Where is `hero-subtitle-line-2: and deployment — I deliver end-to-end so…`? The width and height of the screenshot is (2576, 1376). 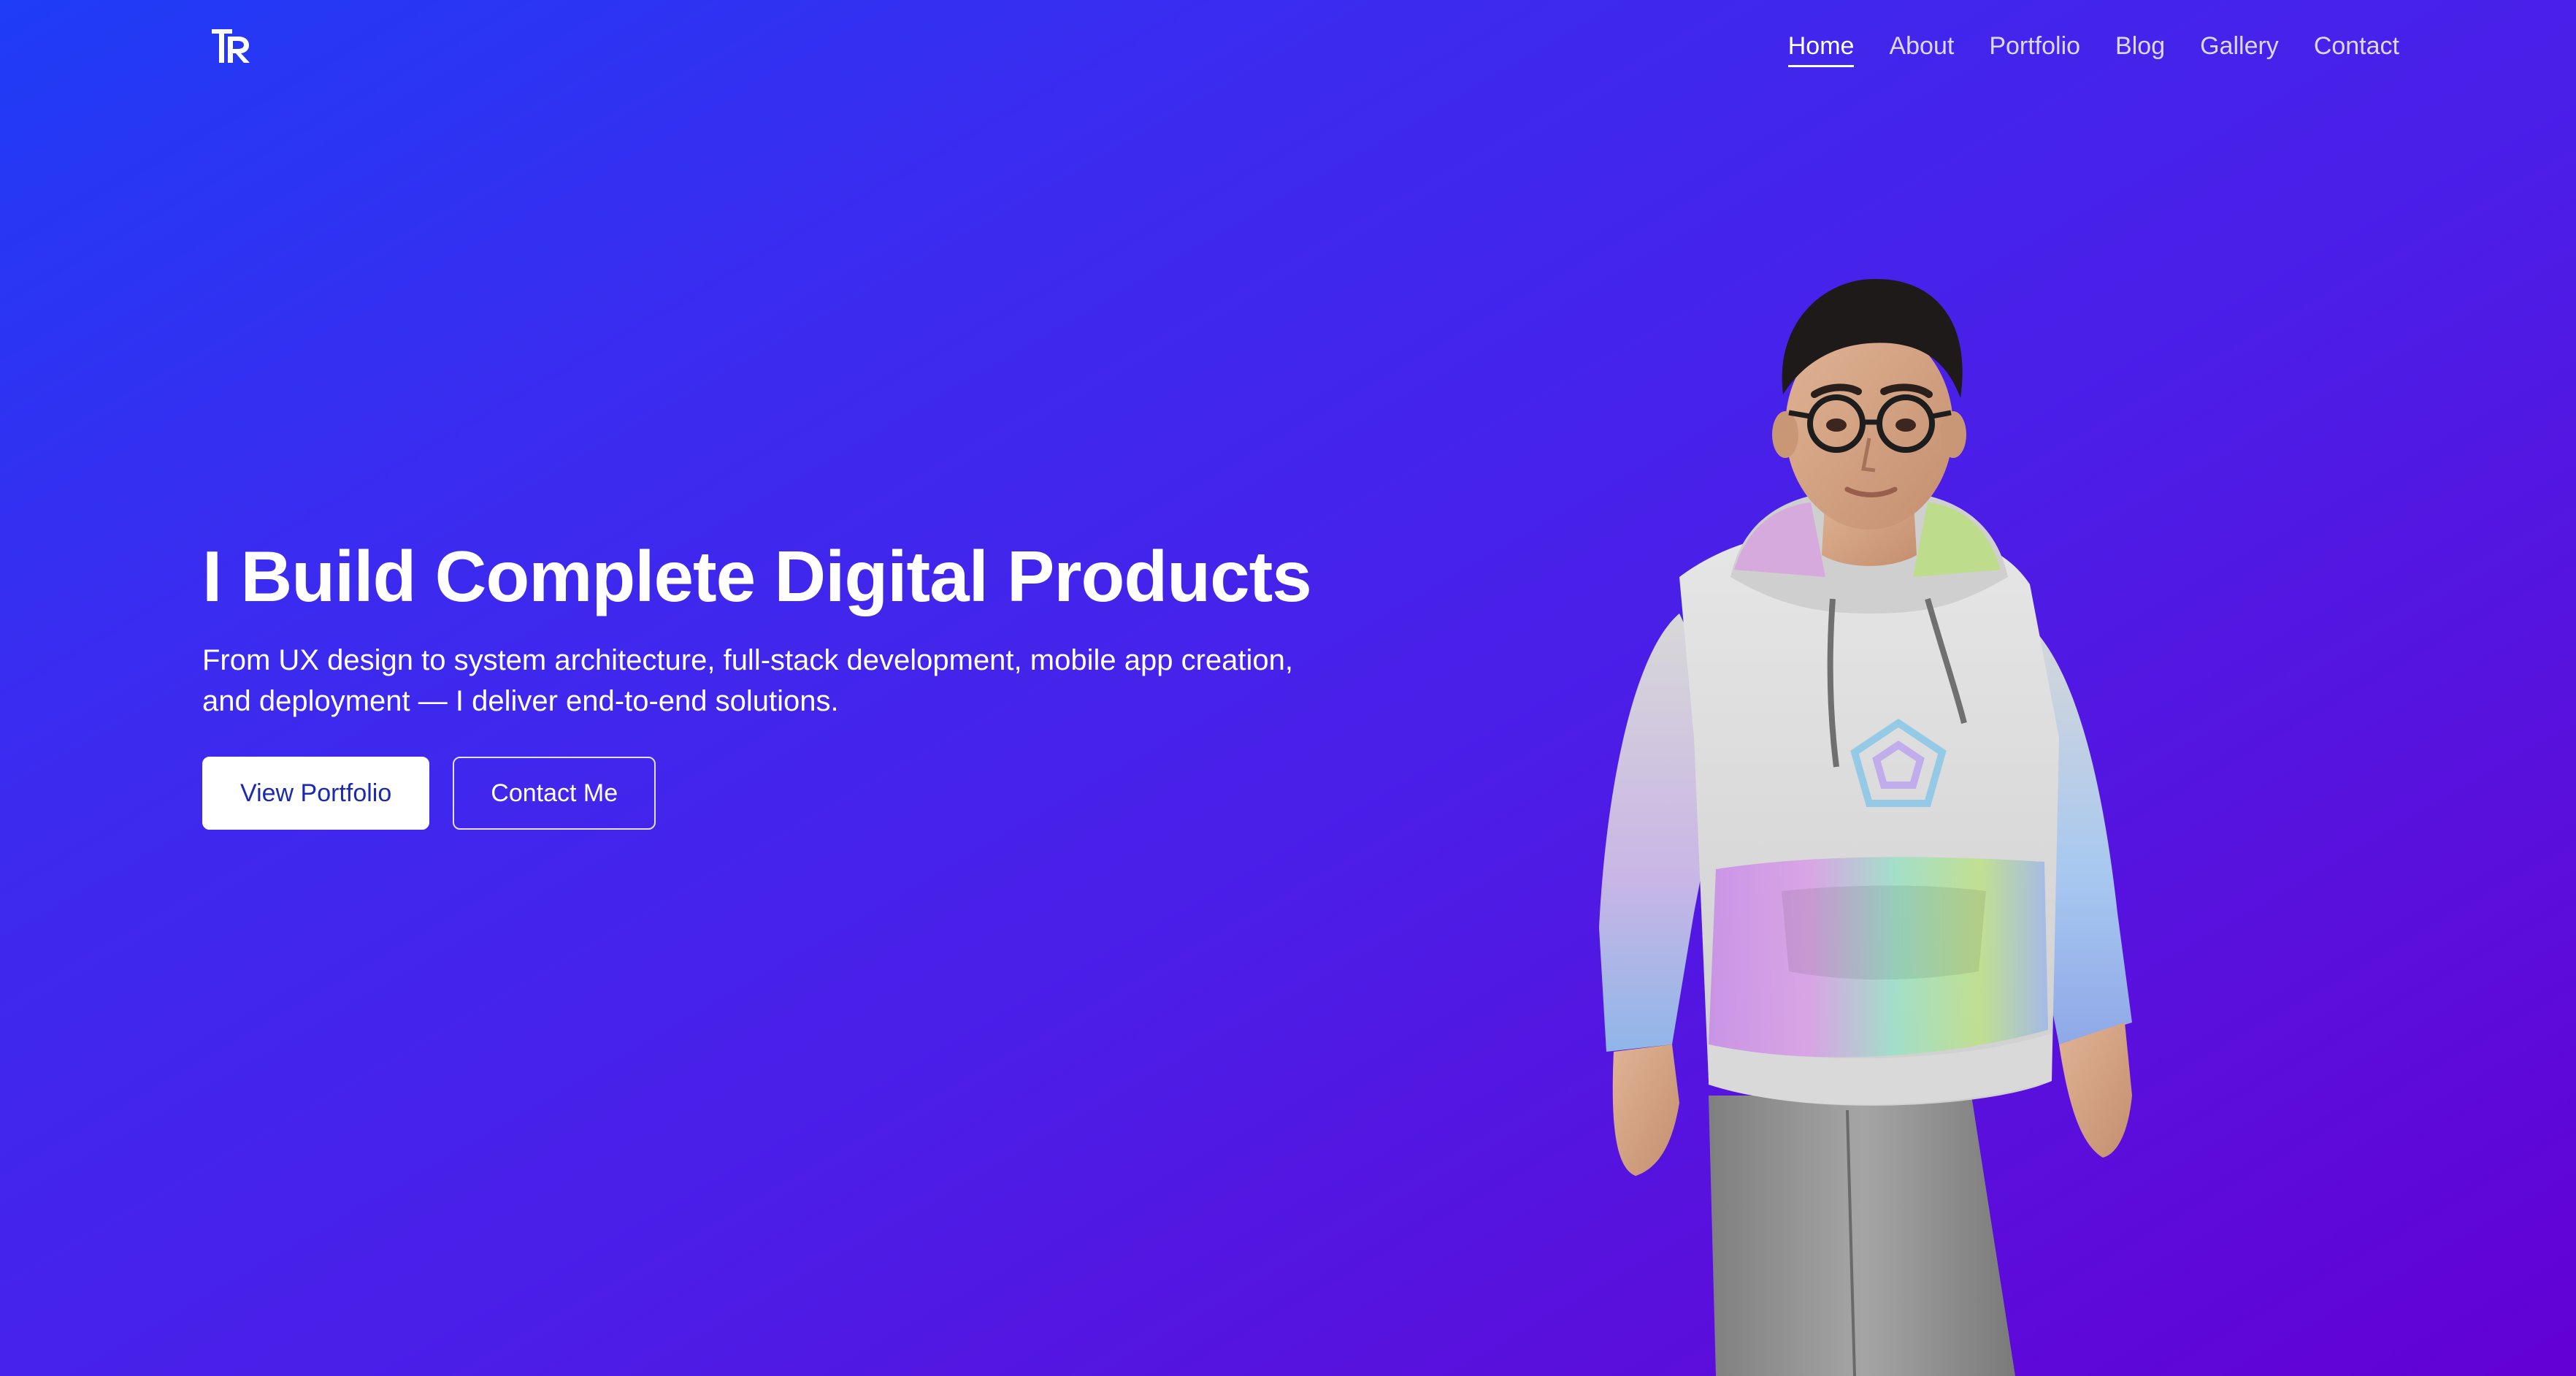
hero-subtitle-line-2: and deployment — I deliver end-to-end so… is located at coordinates (520, 701).